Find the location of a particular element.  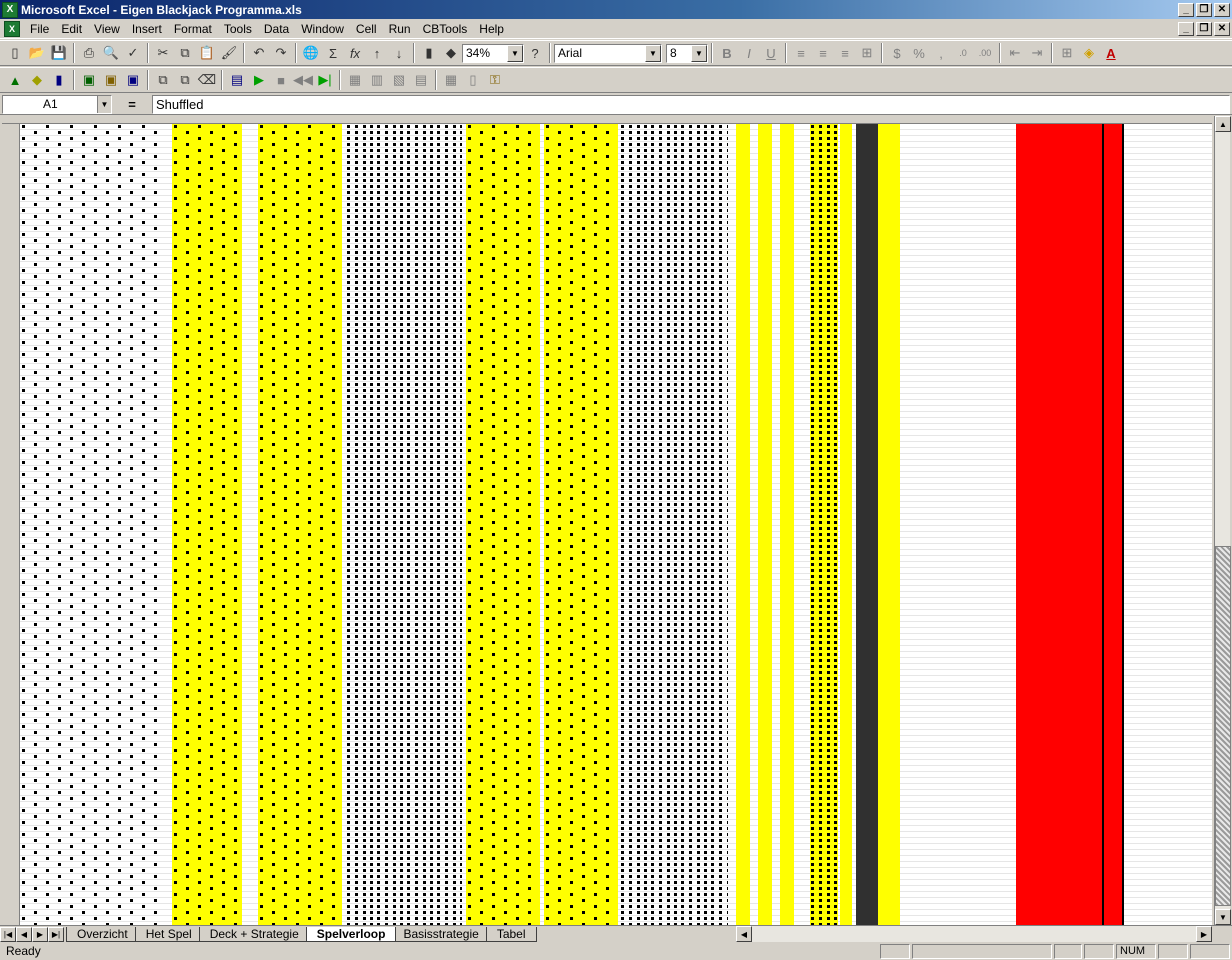

scroll-down-icon: ▼ is located at coordinates (1223, 917).